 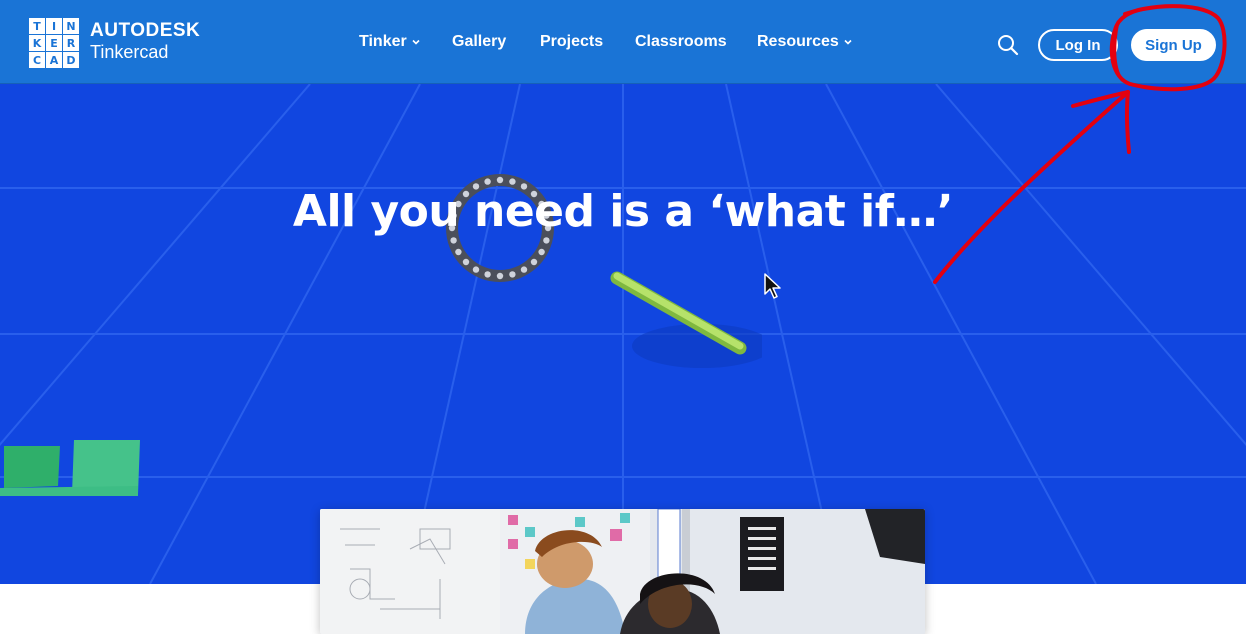 I want to click on hero-headline: All you need is a ‘what if…’, so click(x=623, y=211).